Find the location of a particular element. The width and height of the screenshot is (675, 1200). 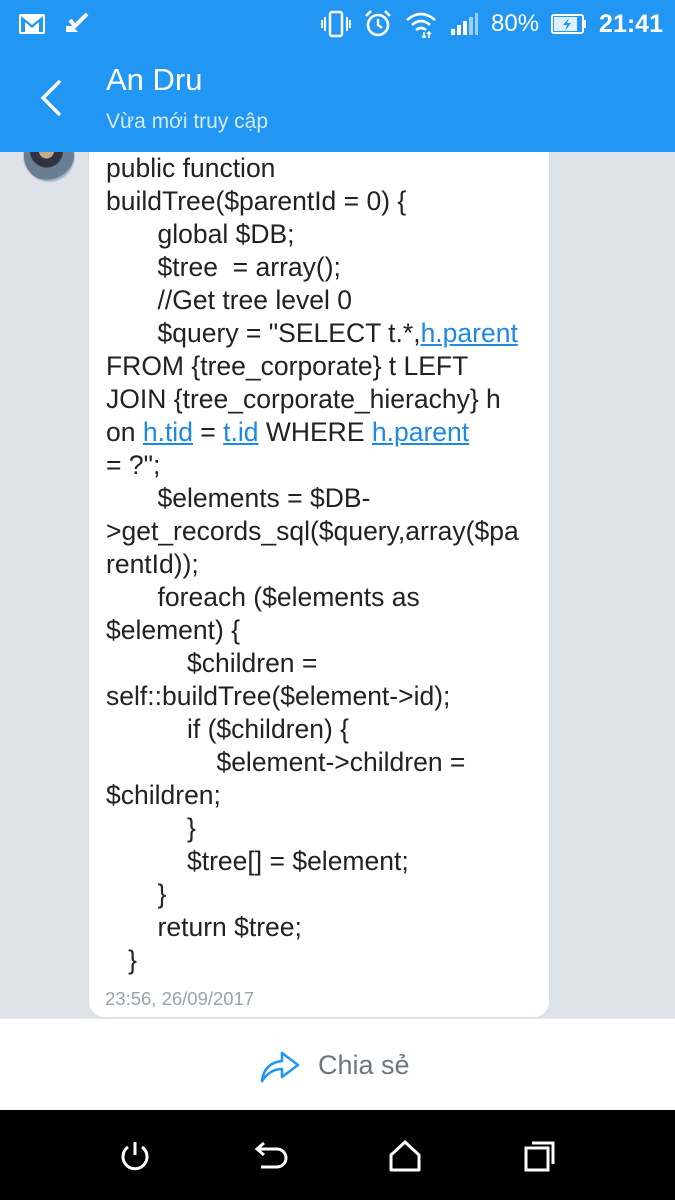

code-text: WHERE is located at coordinates (315, 432).